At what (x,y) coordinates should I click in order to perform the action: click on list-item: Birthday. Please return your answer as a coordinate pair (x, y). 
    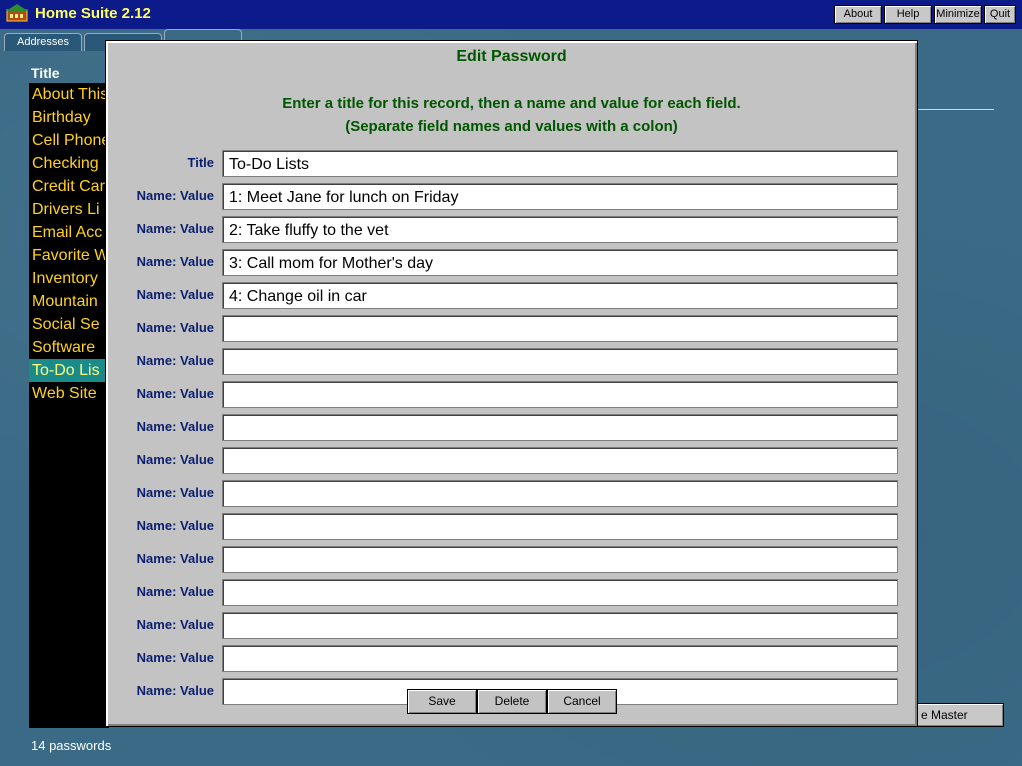
    Looking at the image, I should click on (69, 117).